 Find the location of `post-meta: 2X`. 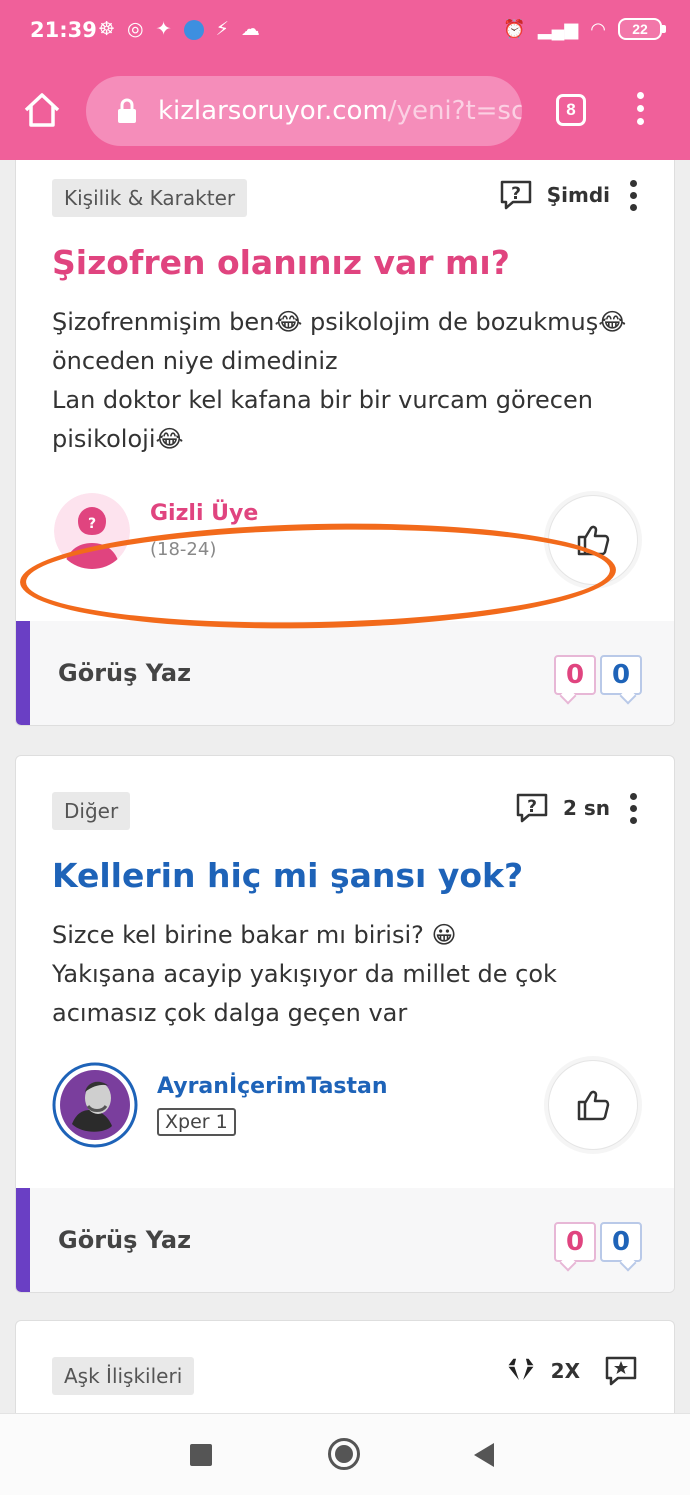

post-meta: 2X is located at coordinates (571, 1371).